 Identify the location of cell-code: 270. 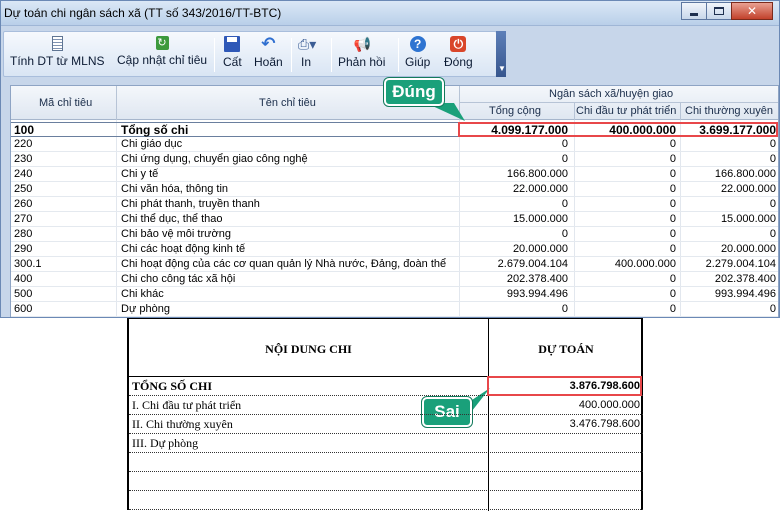
(23, 219).